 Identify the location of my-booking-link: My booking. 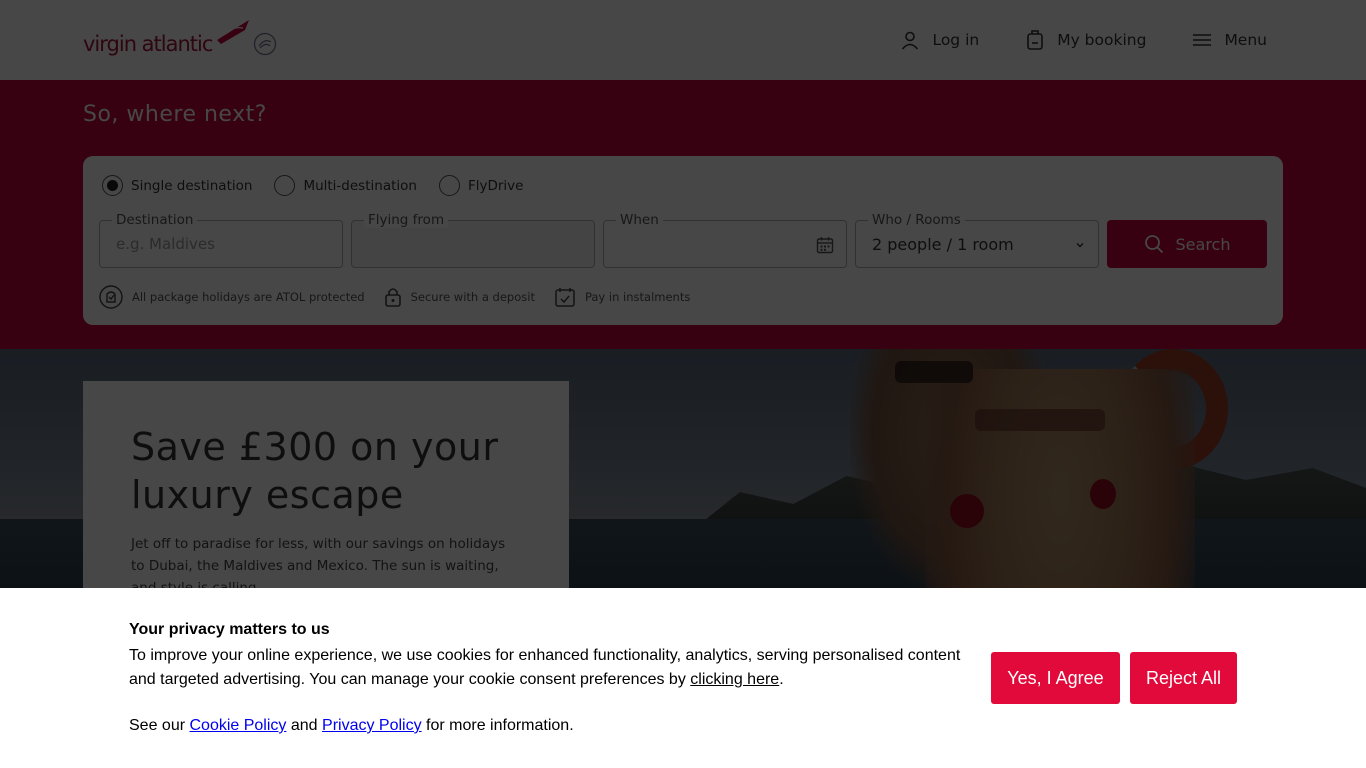
(1085, 40).